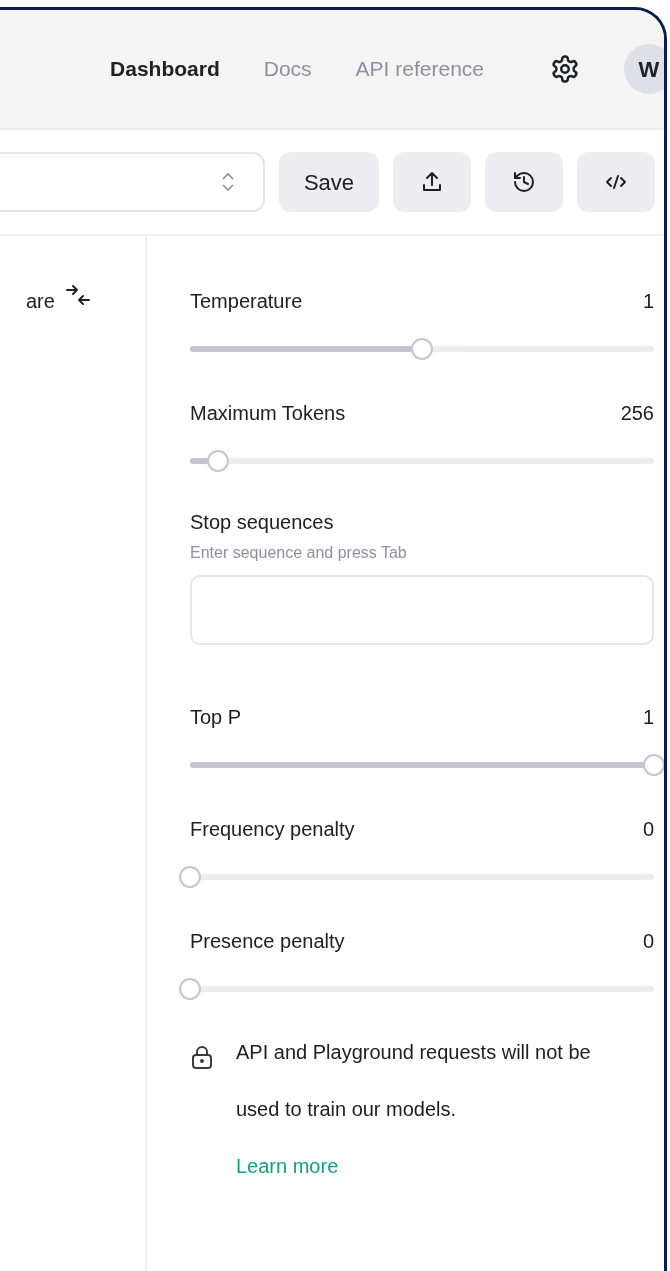 The width and height of the screenshot is (670, 1271). Describe the element at coordinates (216, 717) in the screenshot. I see `setting-label: Top P` at that location.